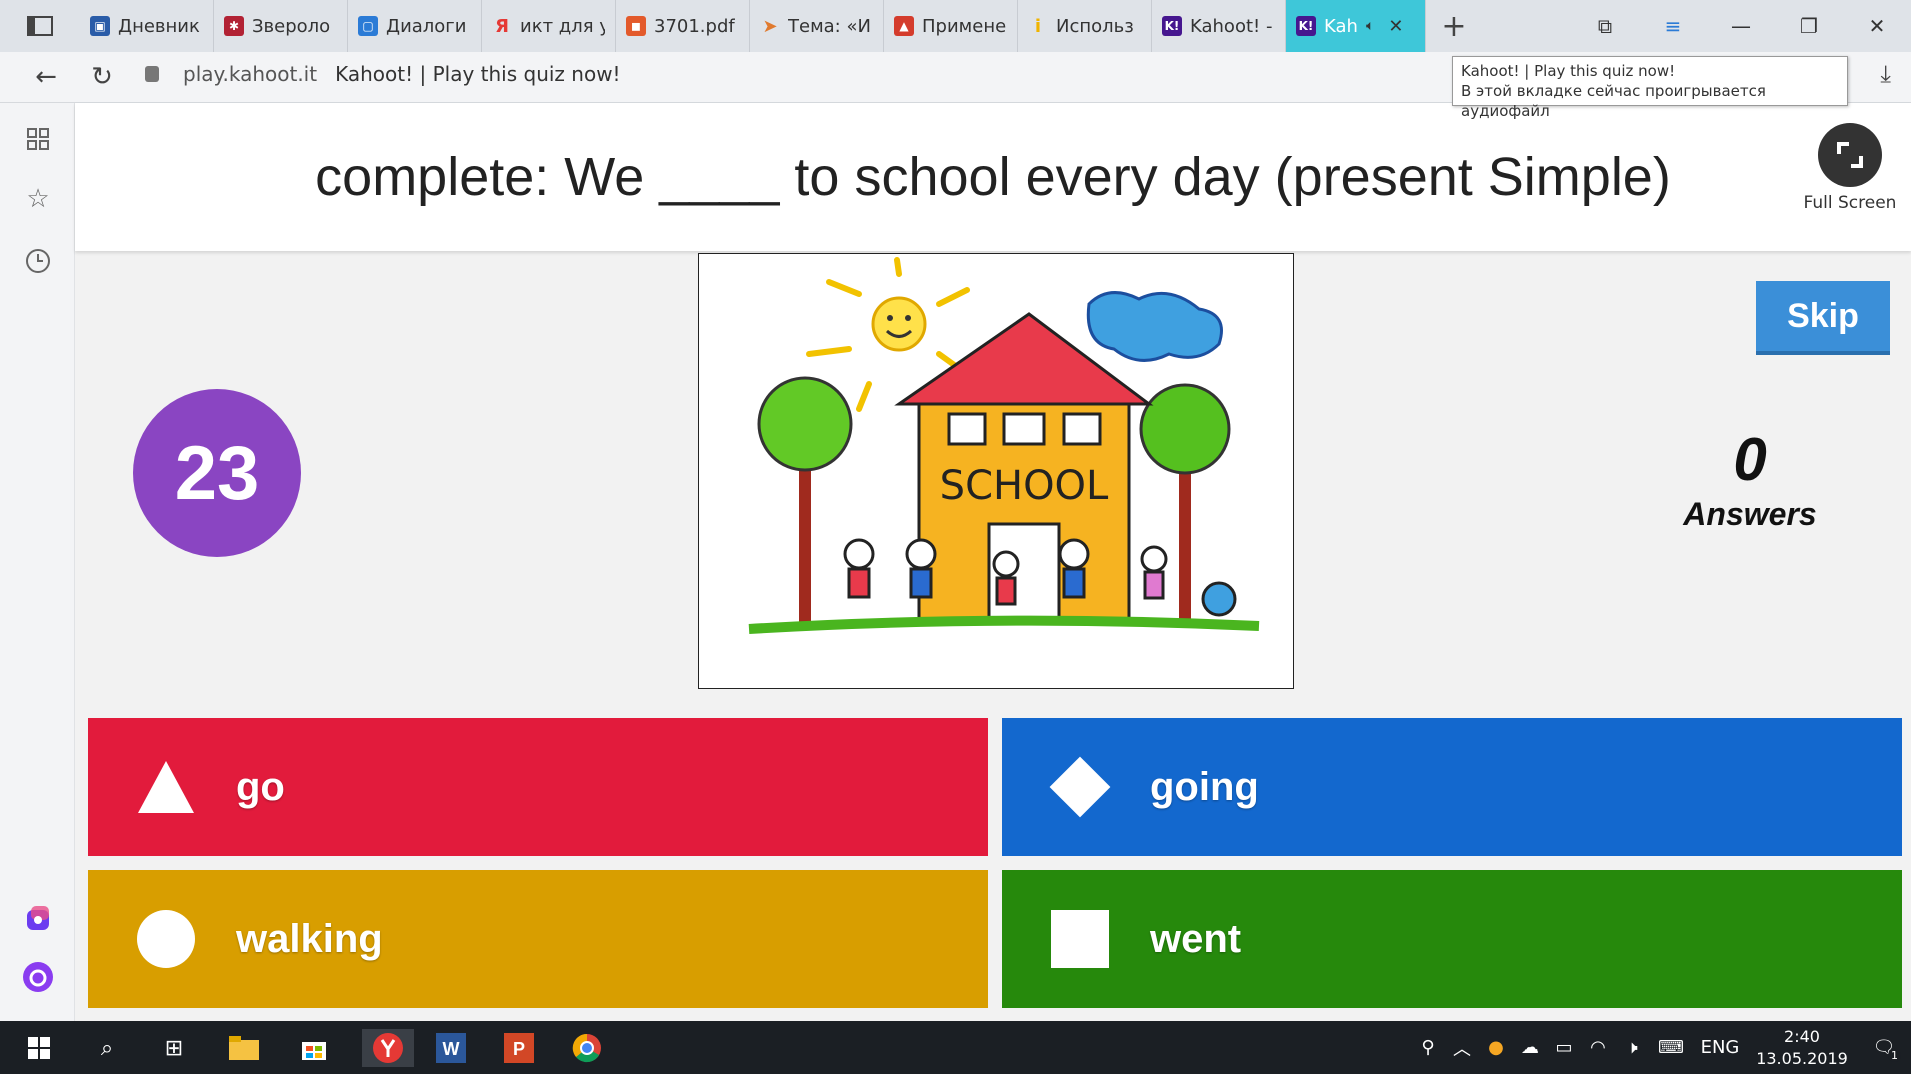 The image size is (1911, 1074). I want to click on menu-icon: ≡, so click(1673, 26).